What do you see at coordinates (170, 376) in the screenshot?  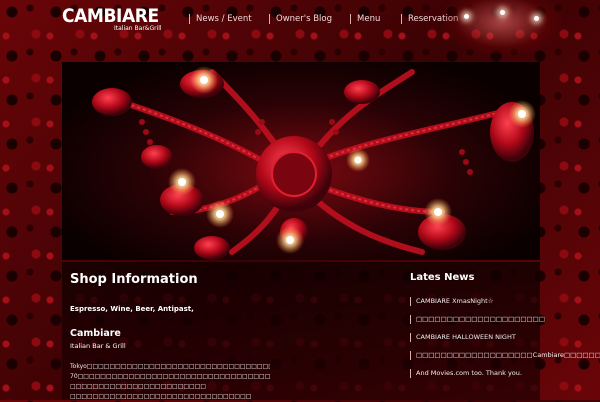 I see `description-line: 70□□□□□□□□□□□□□□□□□□□□□□□□□□□□□□□□□□□□□□` at bounding box center [170, 376].